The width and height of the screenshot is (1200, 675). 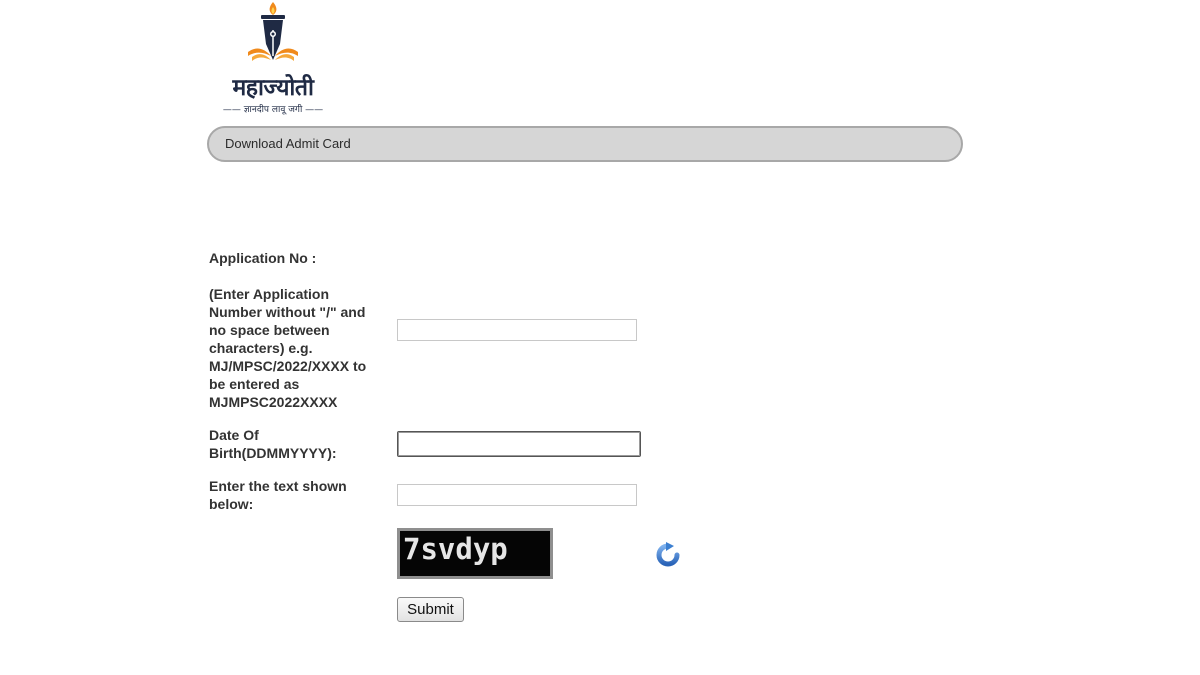 I want to click on header-bar: Download Admit Card, so click(x=585, y=144).